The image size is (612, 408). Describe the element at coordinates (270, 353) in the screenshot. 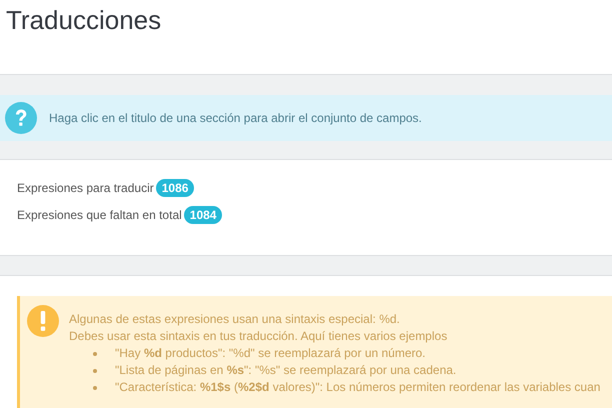

I see `example-text: "Hay %d productos": "%d" se reemplazará por un número.` at that location.